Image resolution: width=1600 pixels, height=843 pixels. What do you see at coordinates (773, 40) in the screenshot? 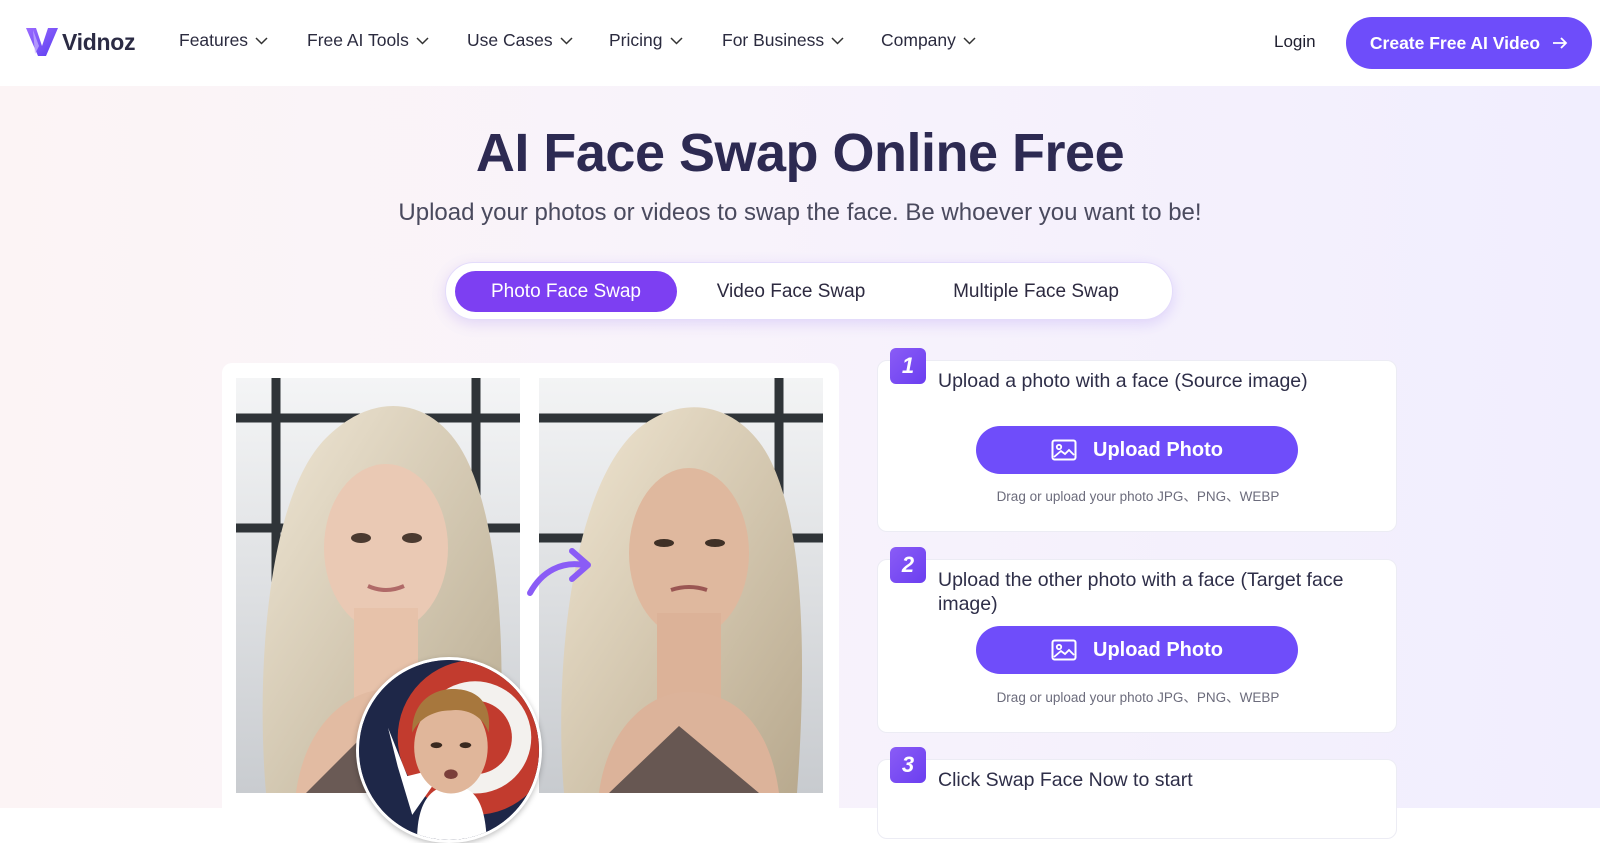
I see `nav-label: For Business` at bounding box center [773, 40].